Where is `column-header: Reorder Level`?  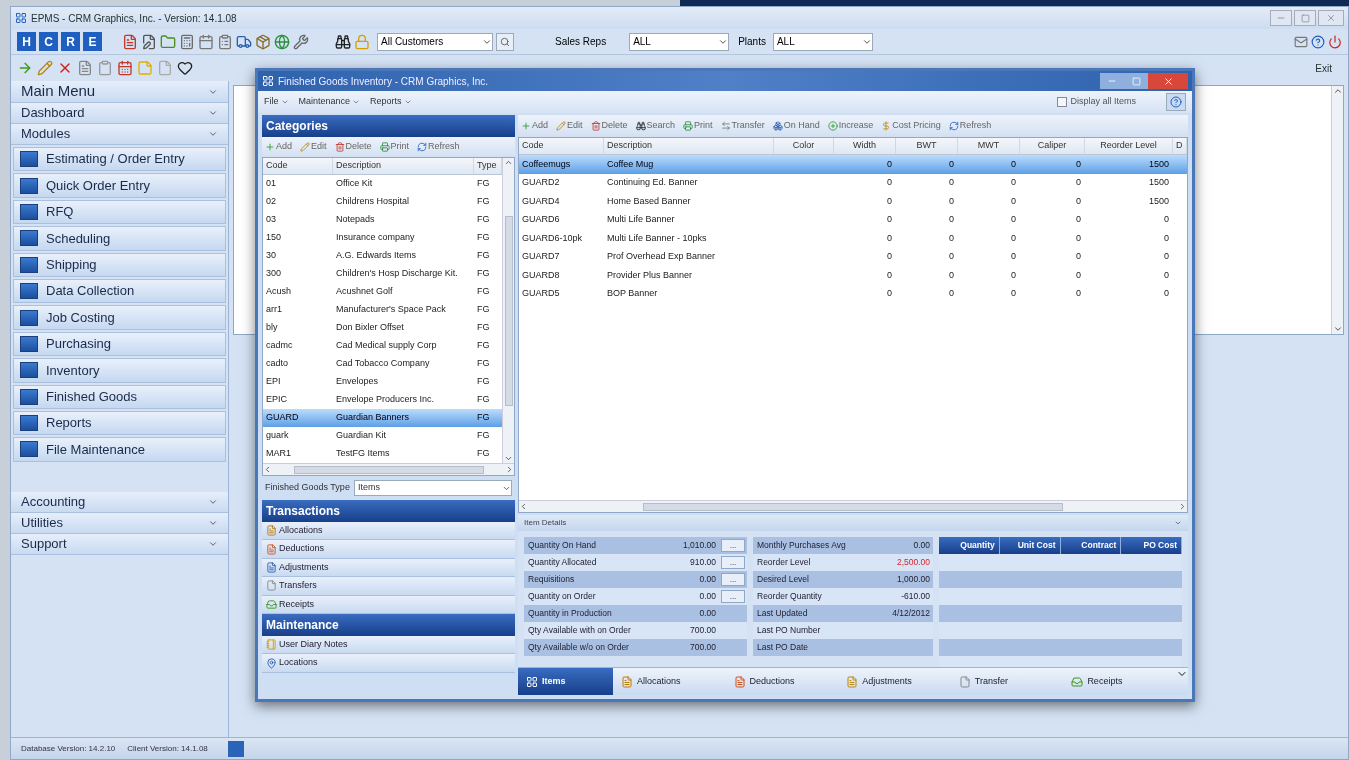
column-header: Reorder Level is located at coordinates (1129, 146).